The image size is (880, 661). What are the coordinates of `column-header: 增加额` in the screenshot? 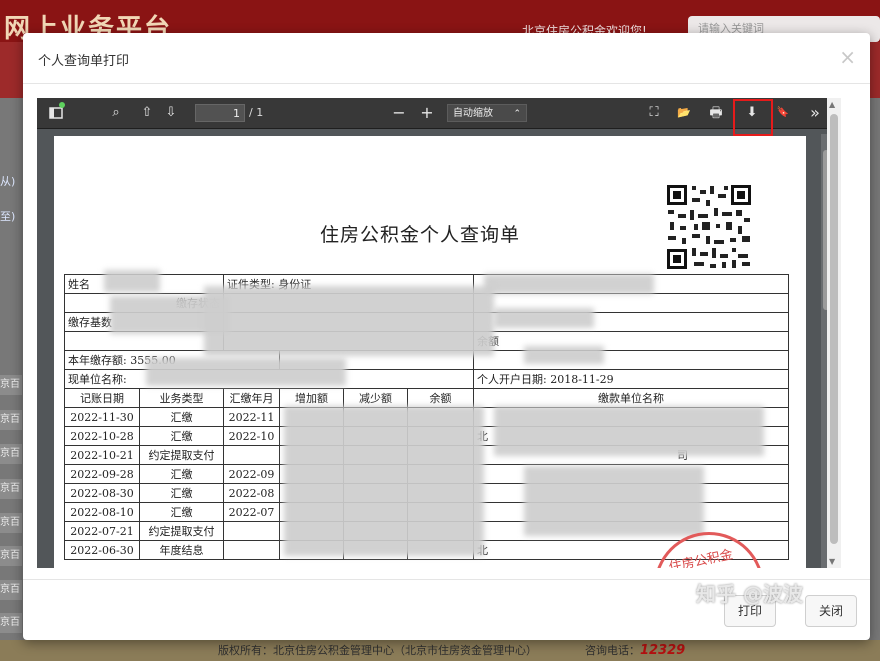 It's located at (311, 398).